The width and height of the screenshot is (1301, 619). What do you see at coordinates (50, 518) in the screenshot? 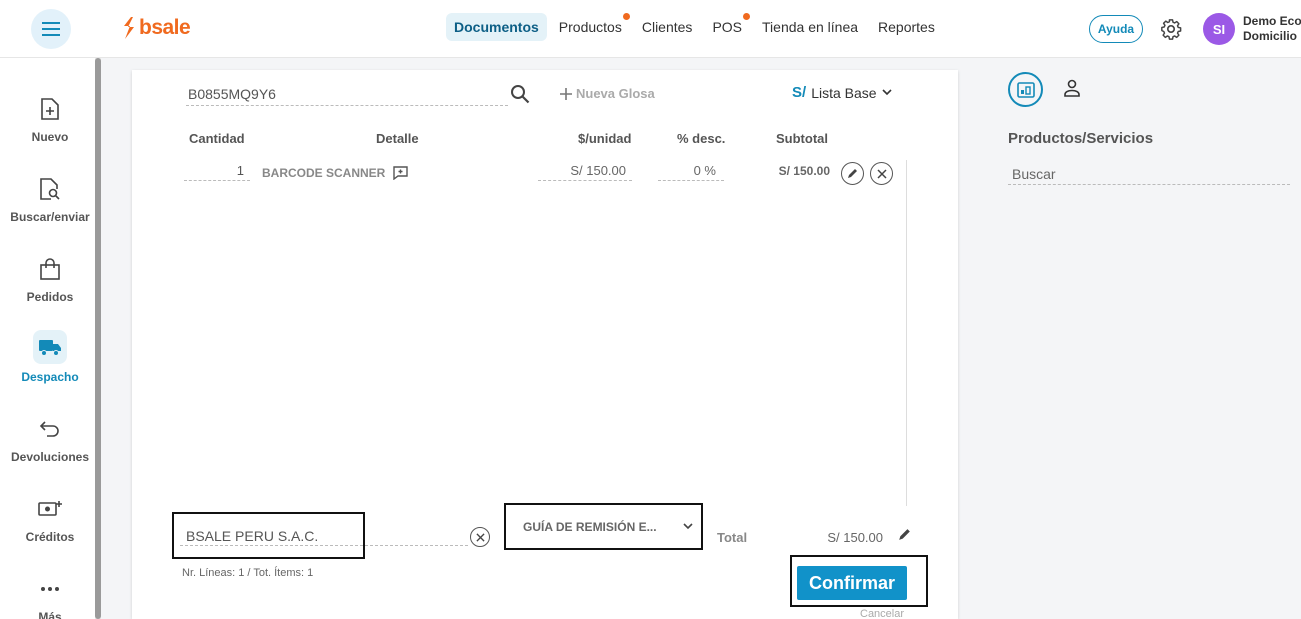
I see `sidebar-item-creditos: Créditos` at bounding box center [50, 518].